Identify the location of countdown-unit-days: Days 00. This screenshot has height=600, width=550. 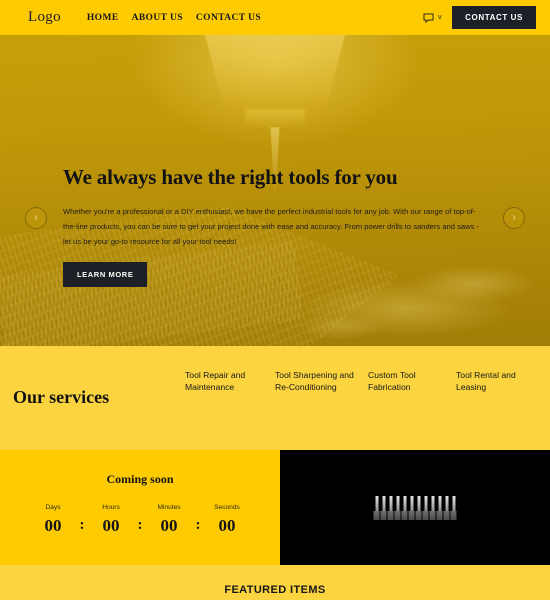
(53, 519).